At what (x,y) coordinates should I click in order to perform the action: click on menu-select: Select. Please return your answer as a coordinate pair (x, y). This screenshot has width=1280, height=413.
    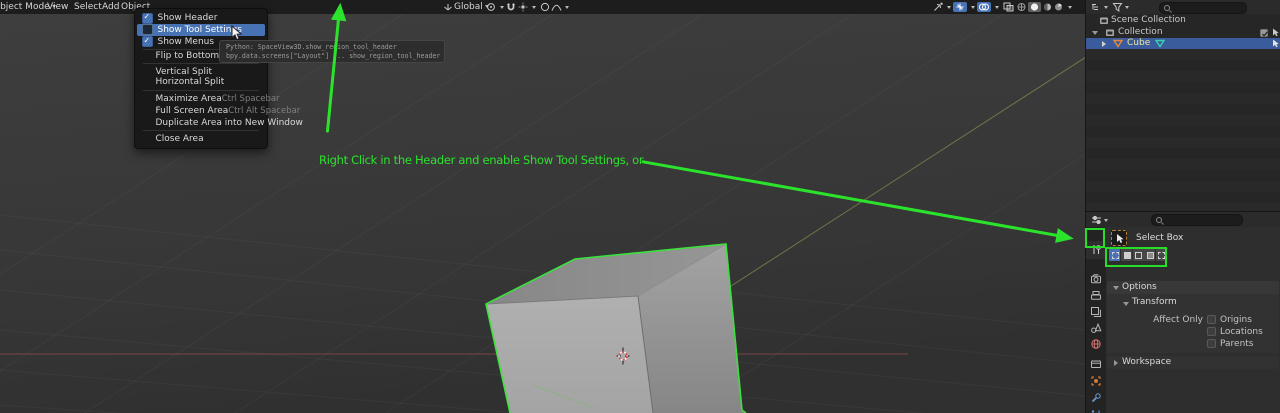
    Looking at the image, I should click on (88, 7).